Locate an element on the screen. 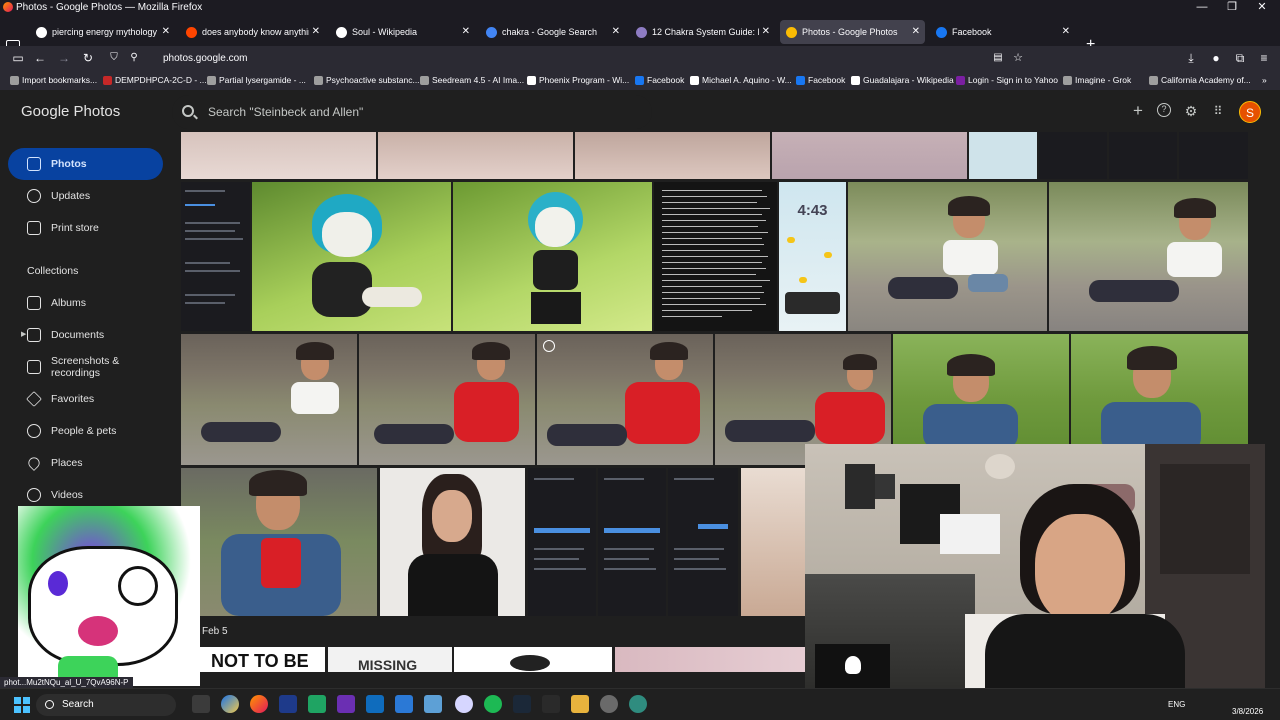 Image resolution: width=1280 pixels, height=720 pixels. file-explorer-icon is located at coordinates (580, 704).